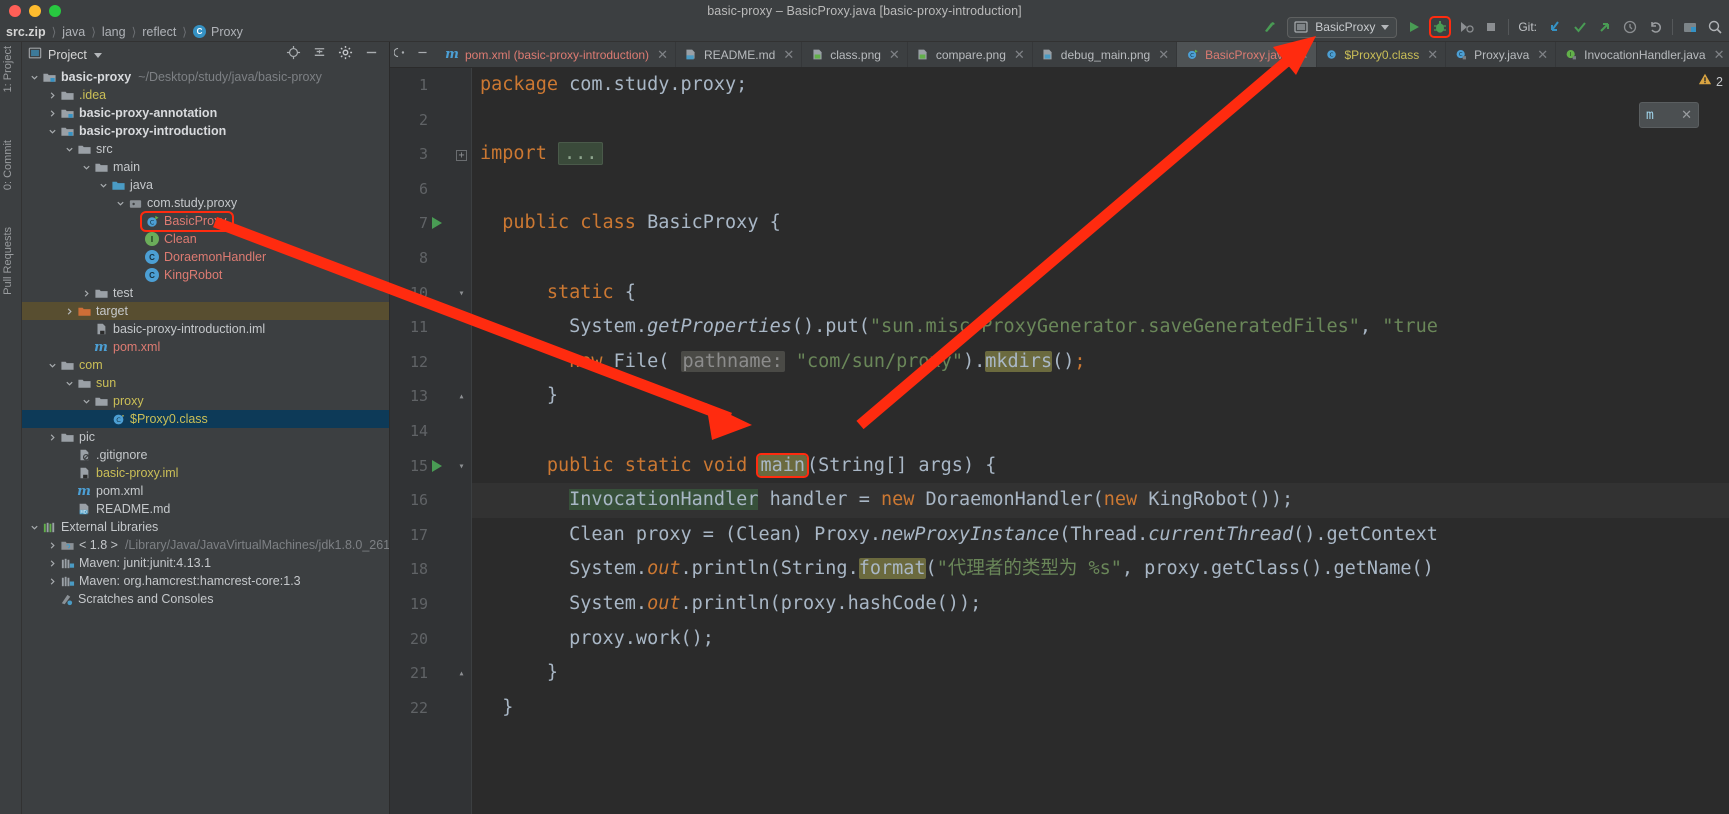 The height and width of the screenshot is (814, 1729). What do you see at coordinates (205, 599) in the screenshot?
I see `tree-item-scratches-and-consoles: Scratches and Consoles` at bounding box center [205, 599].